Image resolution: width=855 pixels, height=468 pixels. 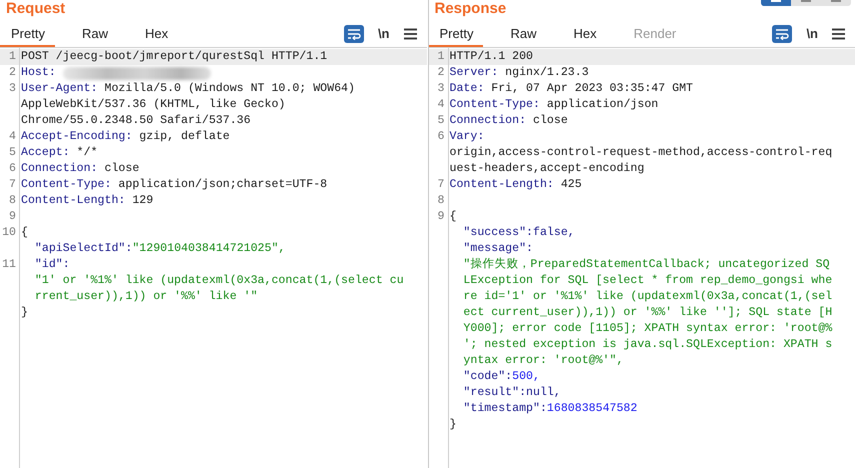 I want to click on code-text: origin,access-control-request-method,access-control-req, so click(x=641, y=153).